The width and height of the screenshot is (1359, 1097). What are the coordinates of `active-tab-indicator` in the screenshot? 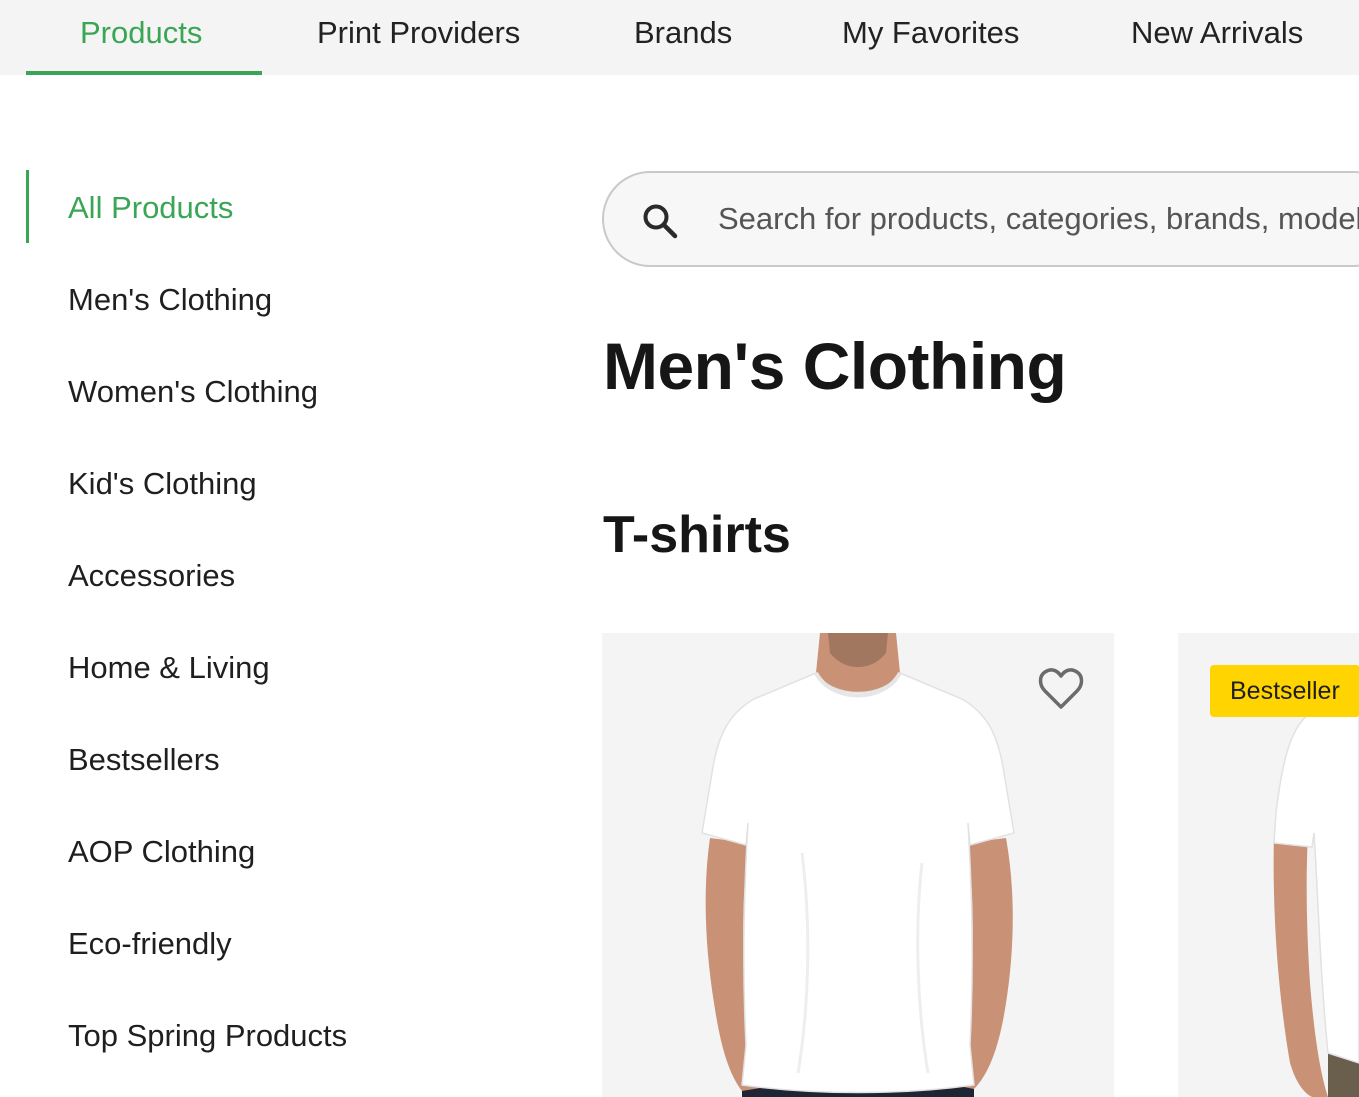 It's located at (144, 73).